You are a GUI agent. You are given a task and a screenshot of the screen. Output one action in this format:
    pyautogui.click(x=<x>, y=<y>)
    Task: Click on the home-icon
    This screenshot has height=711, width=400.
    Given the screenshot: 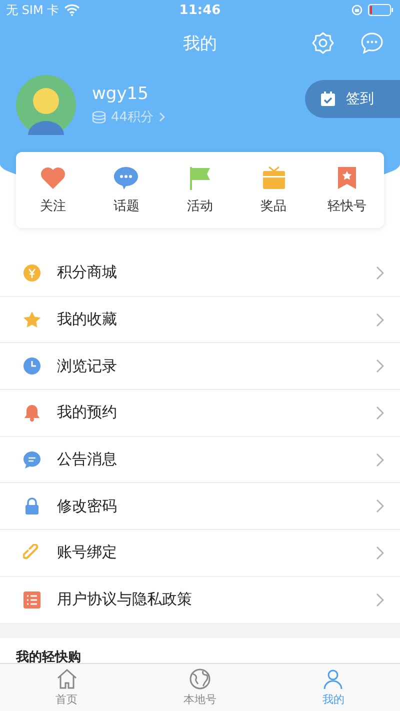 What is the action you would take?
    pyautogui.click(x=67, y=679)
    